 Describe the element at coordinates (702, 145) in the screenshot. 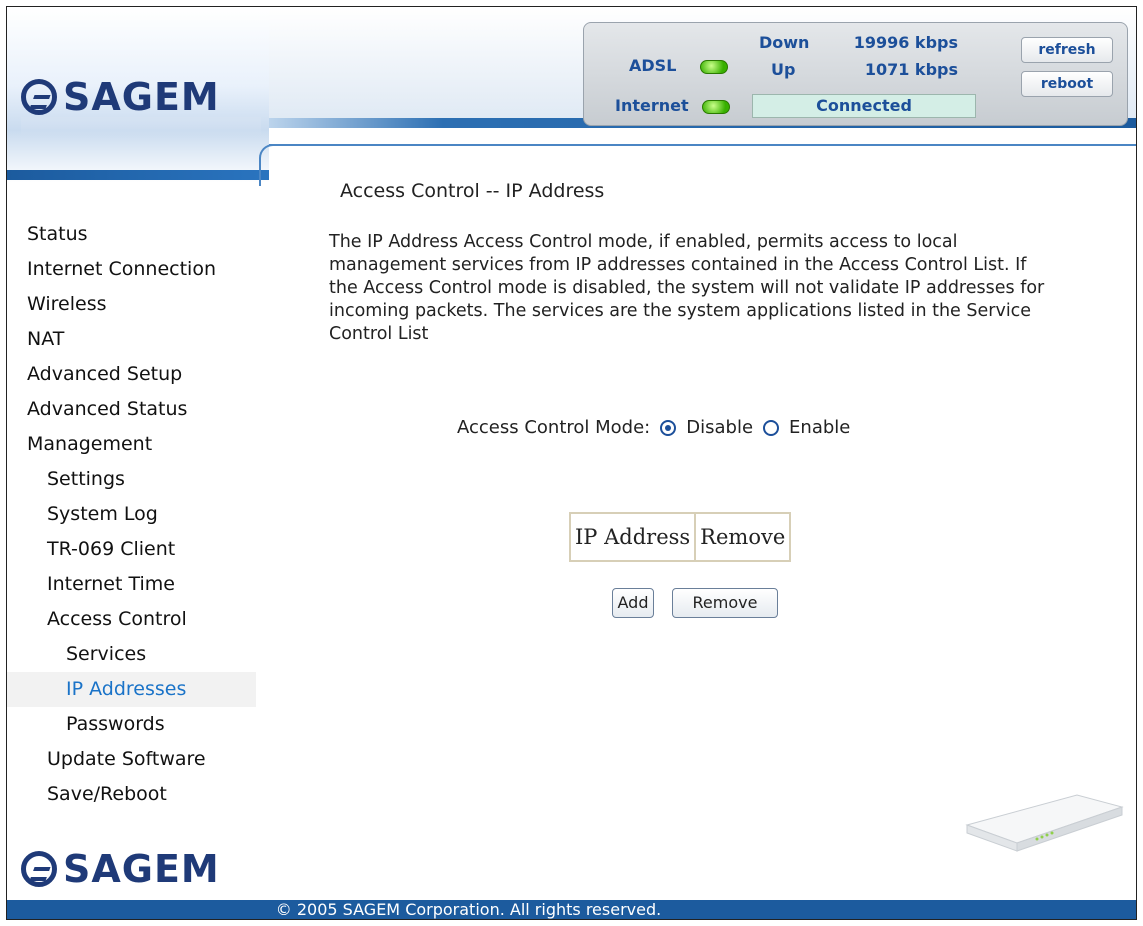

I see `content-divider-line` at that location.